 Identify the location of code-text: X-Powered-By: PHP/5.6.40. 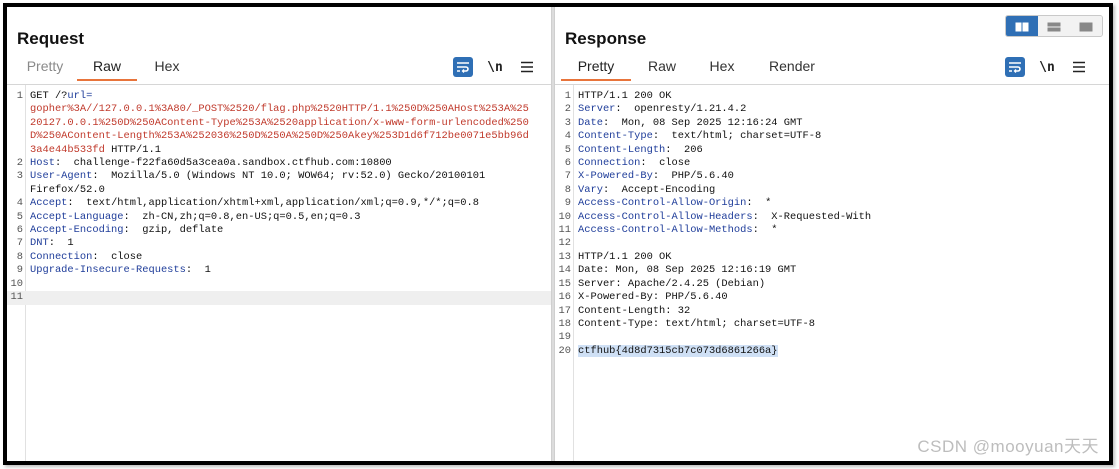
(653, 297).